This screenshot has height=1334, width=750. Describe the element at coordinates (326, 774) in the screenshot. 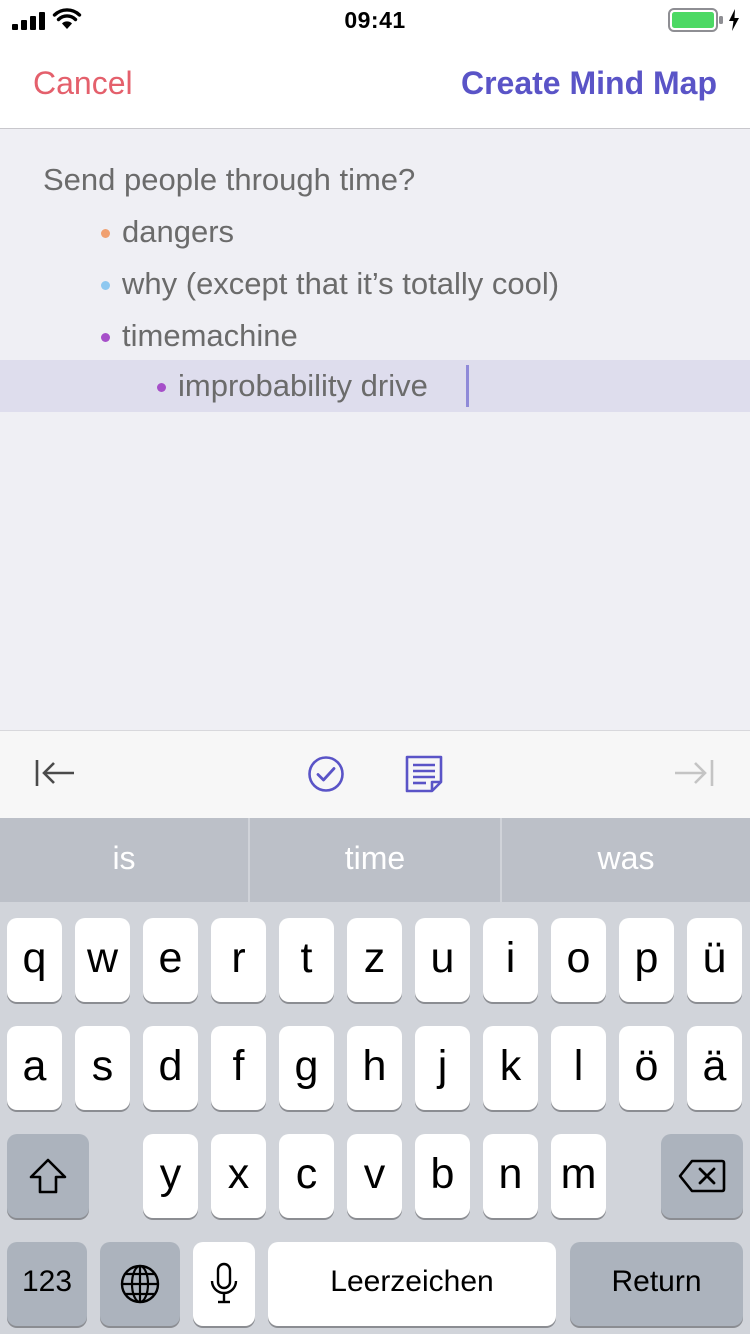

I see `checkmark-circle-icon` at that location.